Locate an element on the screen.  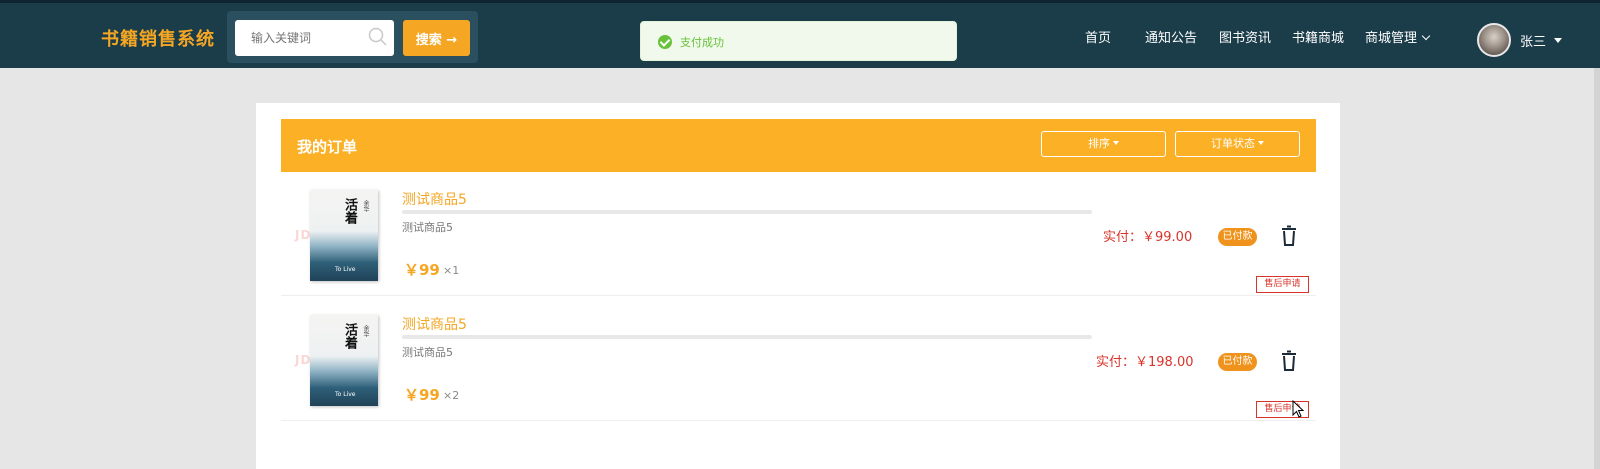
nav-announcements: 通知公告 is located at coordinates (1171, 36).